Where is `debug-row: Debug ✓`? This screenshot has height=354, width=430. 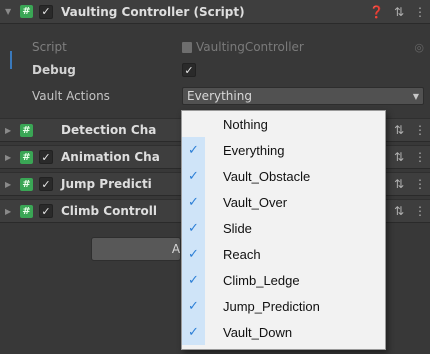
debug-row: Debug ✓ is located at coordinates (215, 70).